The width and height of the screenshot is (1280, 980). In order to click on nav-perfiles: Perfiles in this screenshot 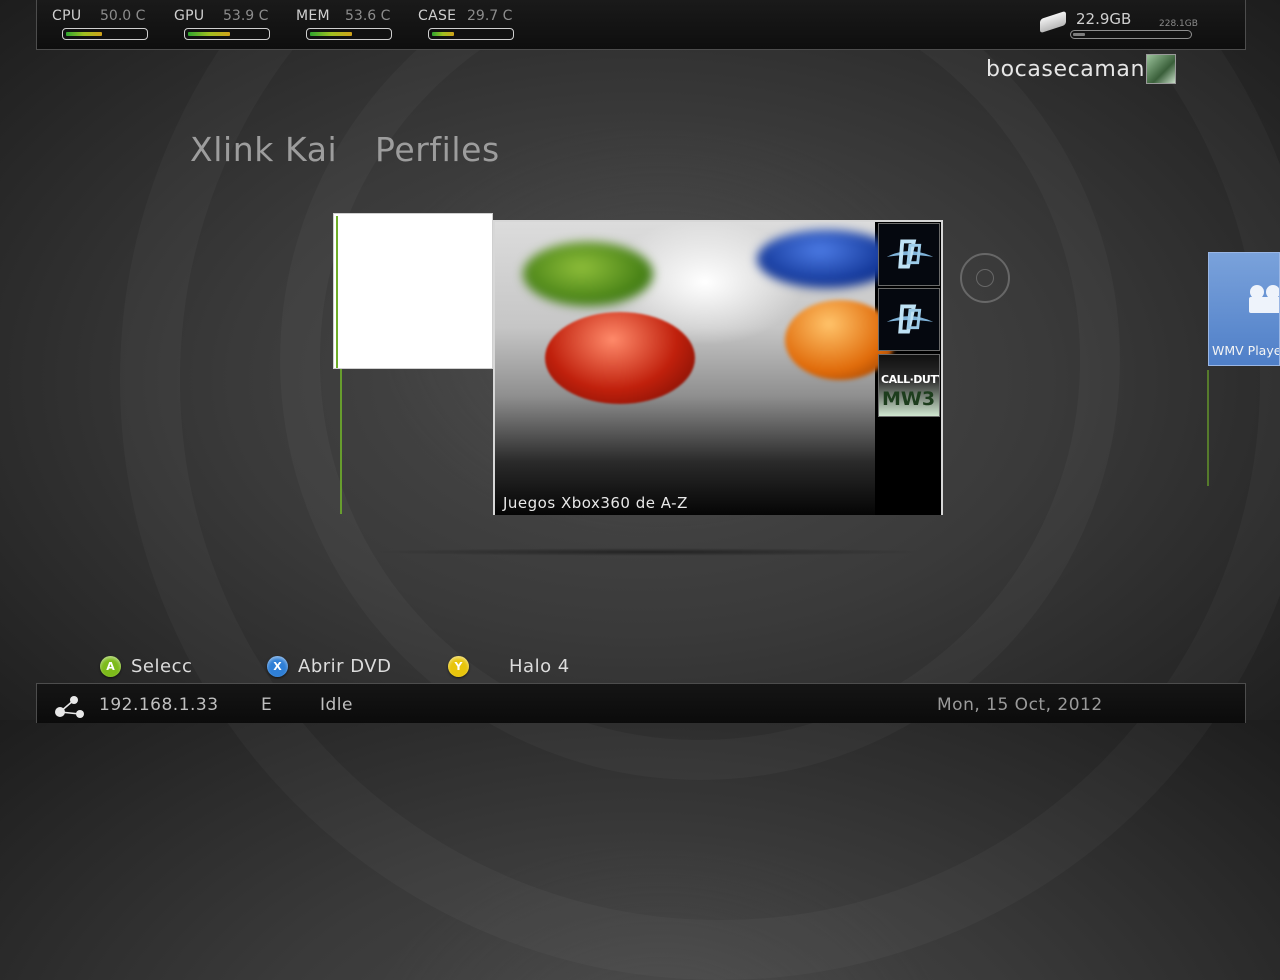, I will do `click(437, 149)`.